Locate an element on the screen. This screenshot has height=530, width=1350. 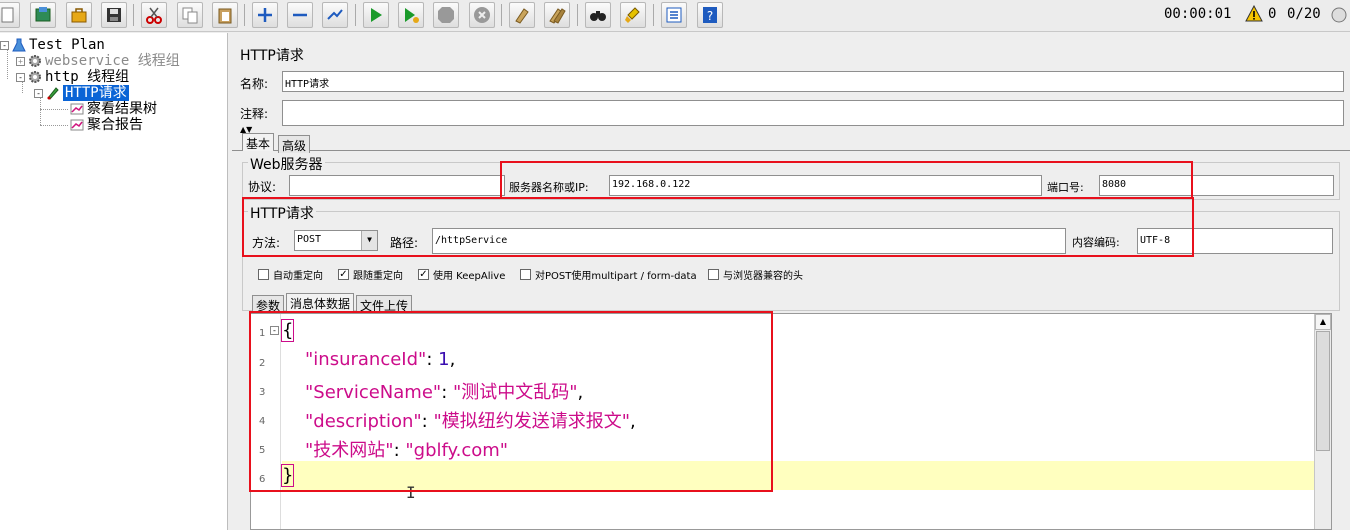
tree-item-label: webservice 线程组 is located at coordinates (112, 61).